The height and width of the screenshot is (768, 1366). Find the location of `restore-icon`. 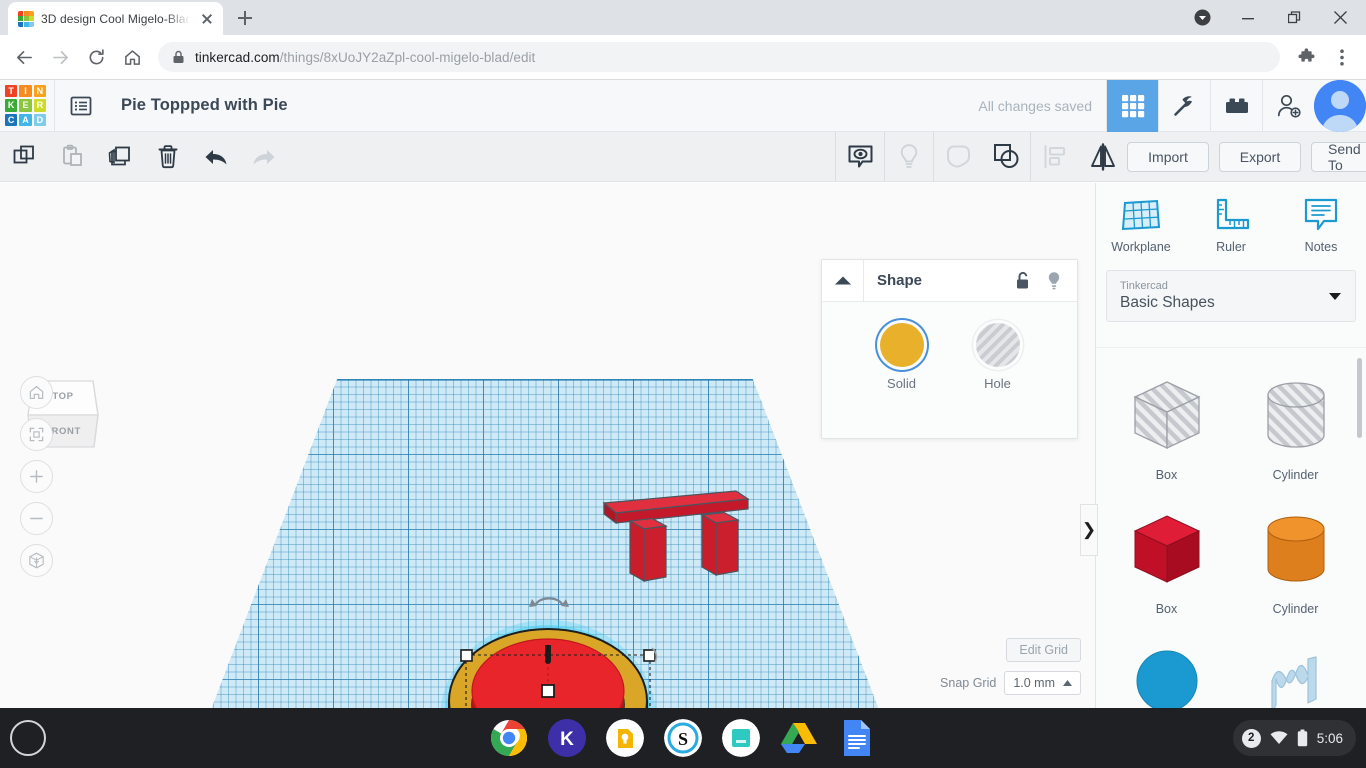

restore-icon is located at coordinates (1294, 17).